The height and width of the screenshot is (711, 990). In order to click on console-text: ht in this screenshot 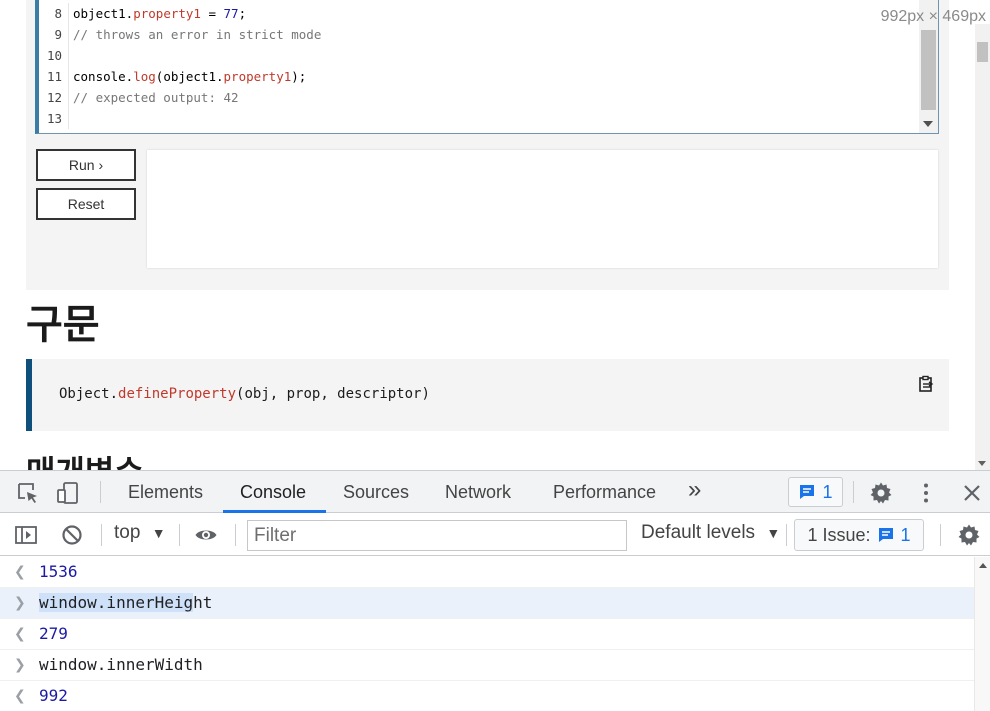, I will do `click(203, 602)`.